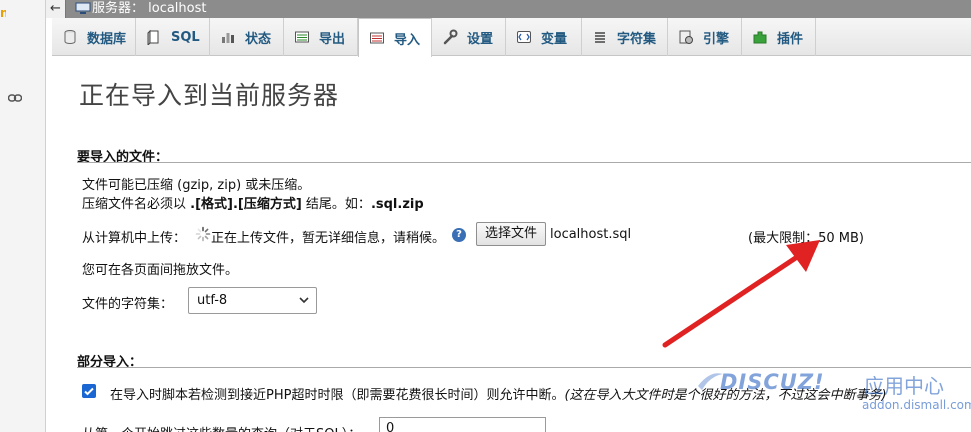 The height and width of the screenshot is (432, 971). I want to click on tab-status: 状态, so click(247, 37).